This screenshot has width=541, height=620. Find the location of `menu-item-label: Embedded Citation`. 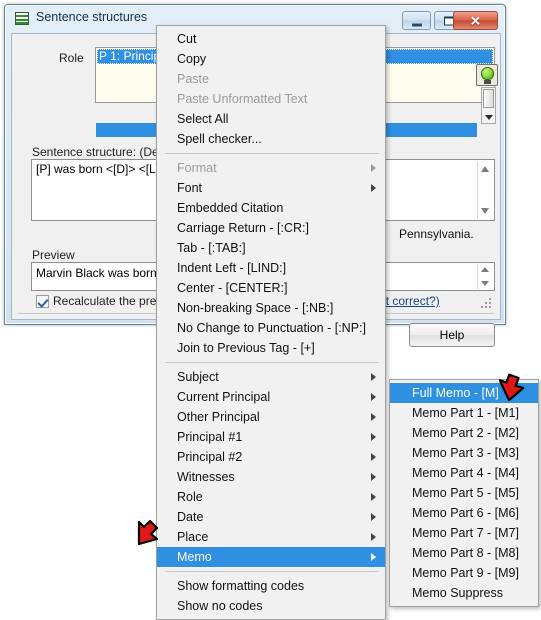

menu-item-label: Embedded Citation is located at coordinates (230, 208).